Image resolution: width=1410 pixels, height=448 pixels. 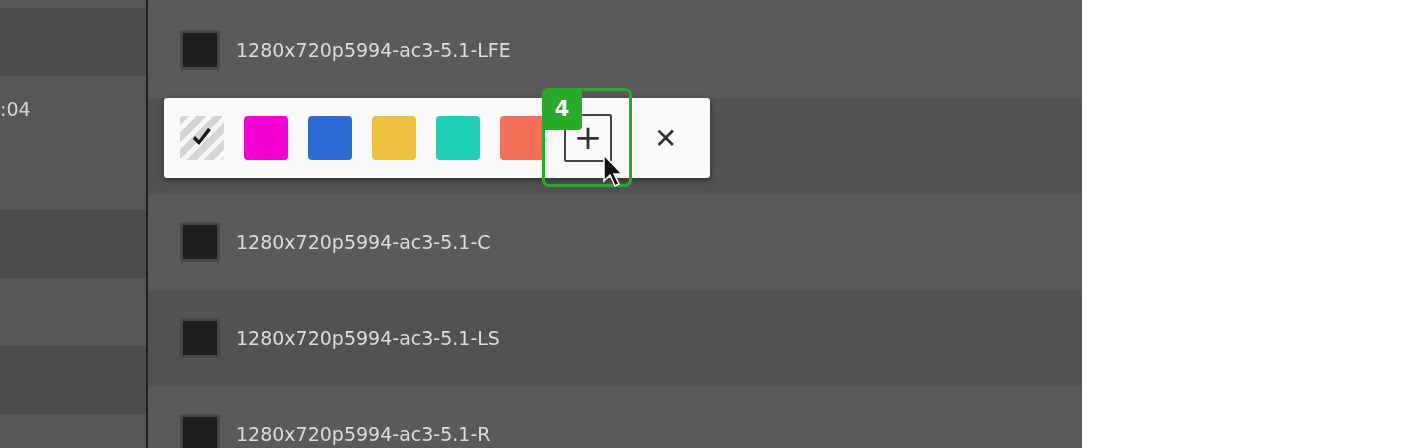 I want to click on track-row: 1280x720p5994-ac3-5.1-LS, so click(x=615, y=338).